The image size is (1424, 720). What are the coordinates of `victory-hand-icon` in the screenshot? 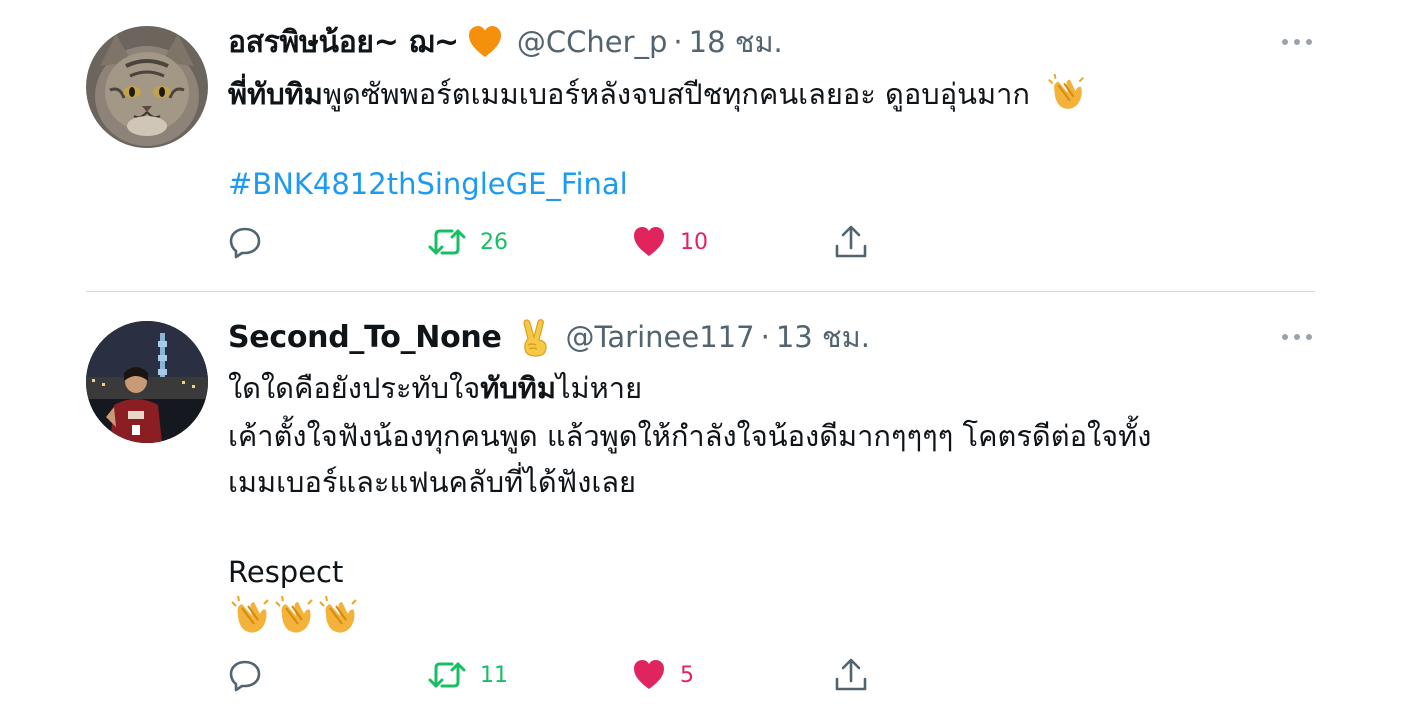 It's located at (534, 338).